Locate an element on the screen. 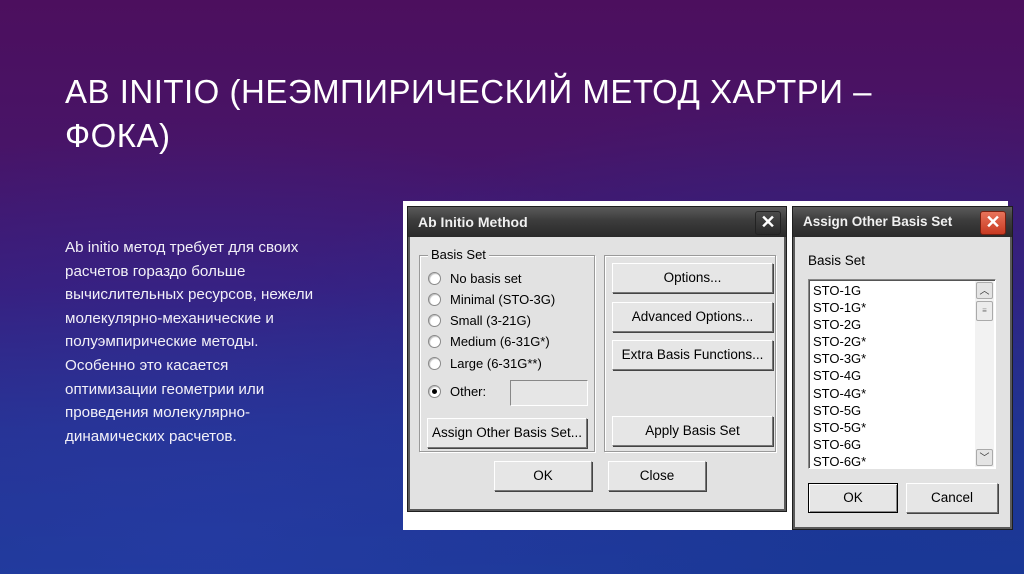  basis-set-group-label: Basis Set is located at coordinates (458, 254).